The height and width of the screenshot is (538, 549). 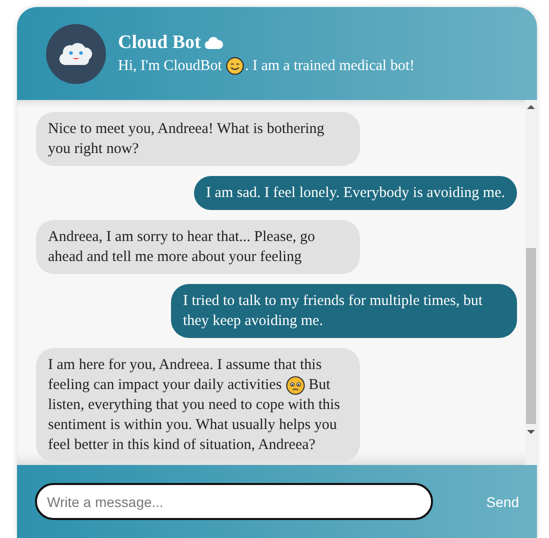 What do you see at coordinates (213, 43) in the screenshot?
I see `cloud-icon` at bounding box center [213, 43].